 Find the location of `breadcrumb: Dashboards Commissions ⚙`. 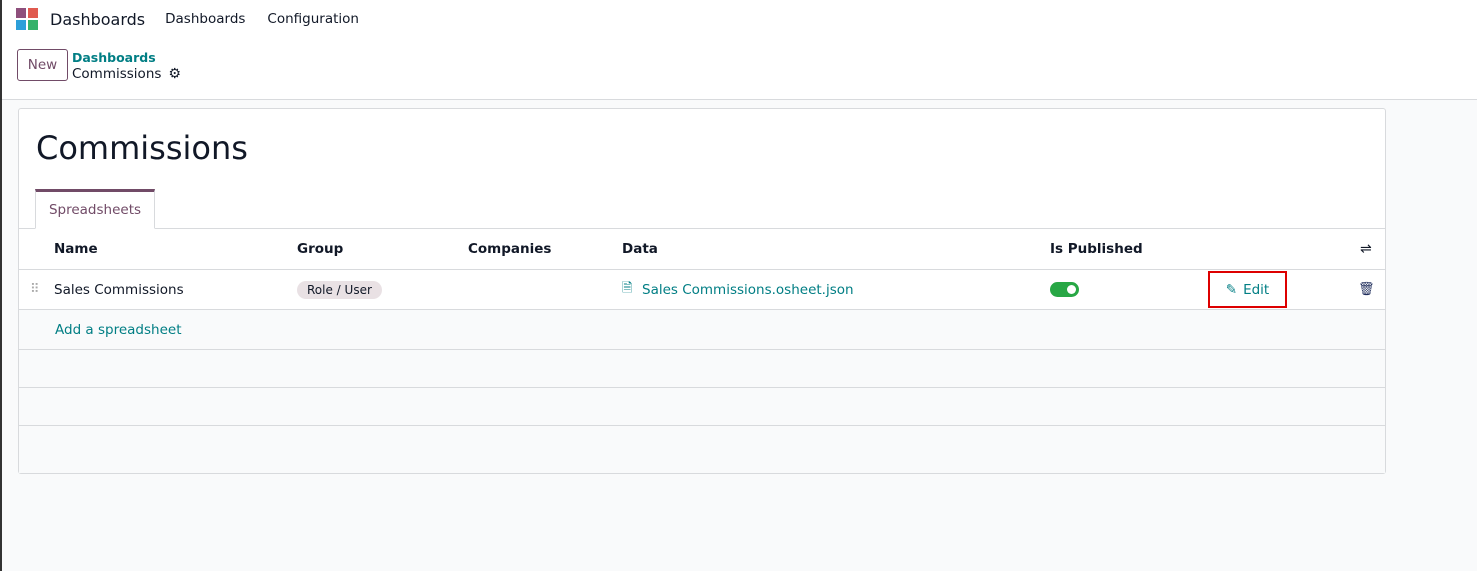

breadcrumb: Dashboards Commissions ⚙ is located at coordinates (126, 66).